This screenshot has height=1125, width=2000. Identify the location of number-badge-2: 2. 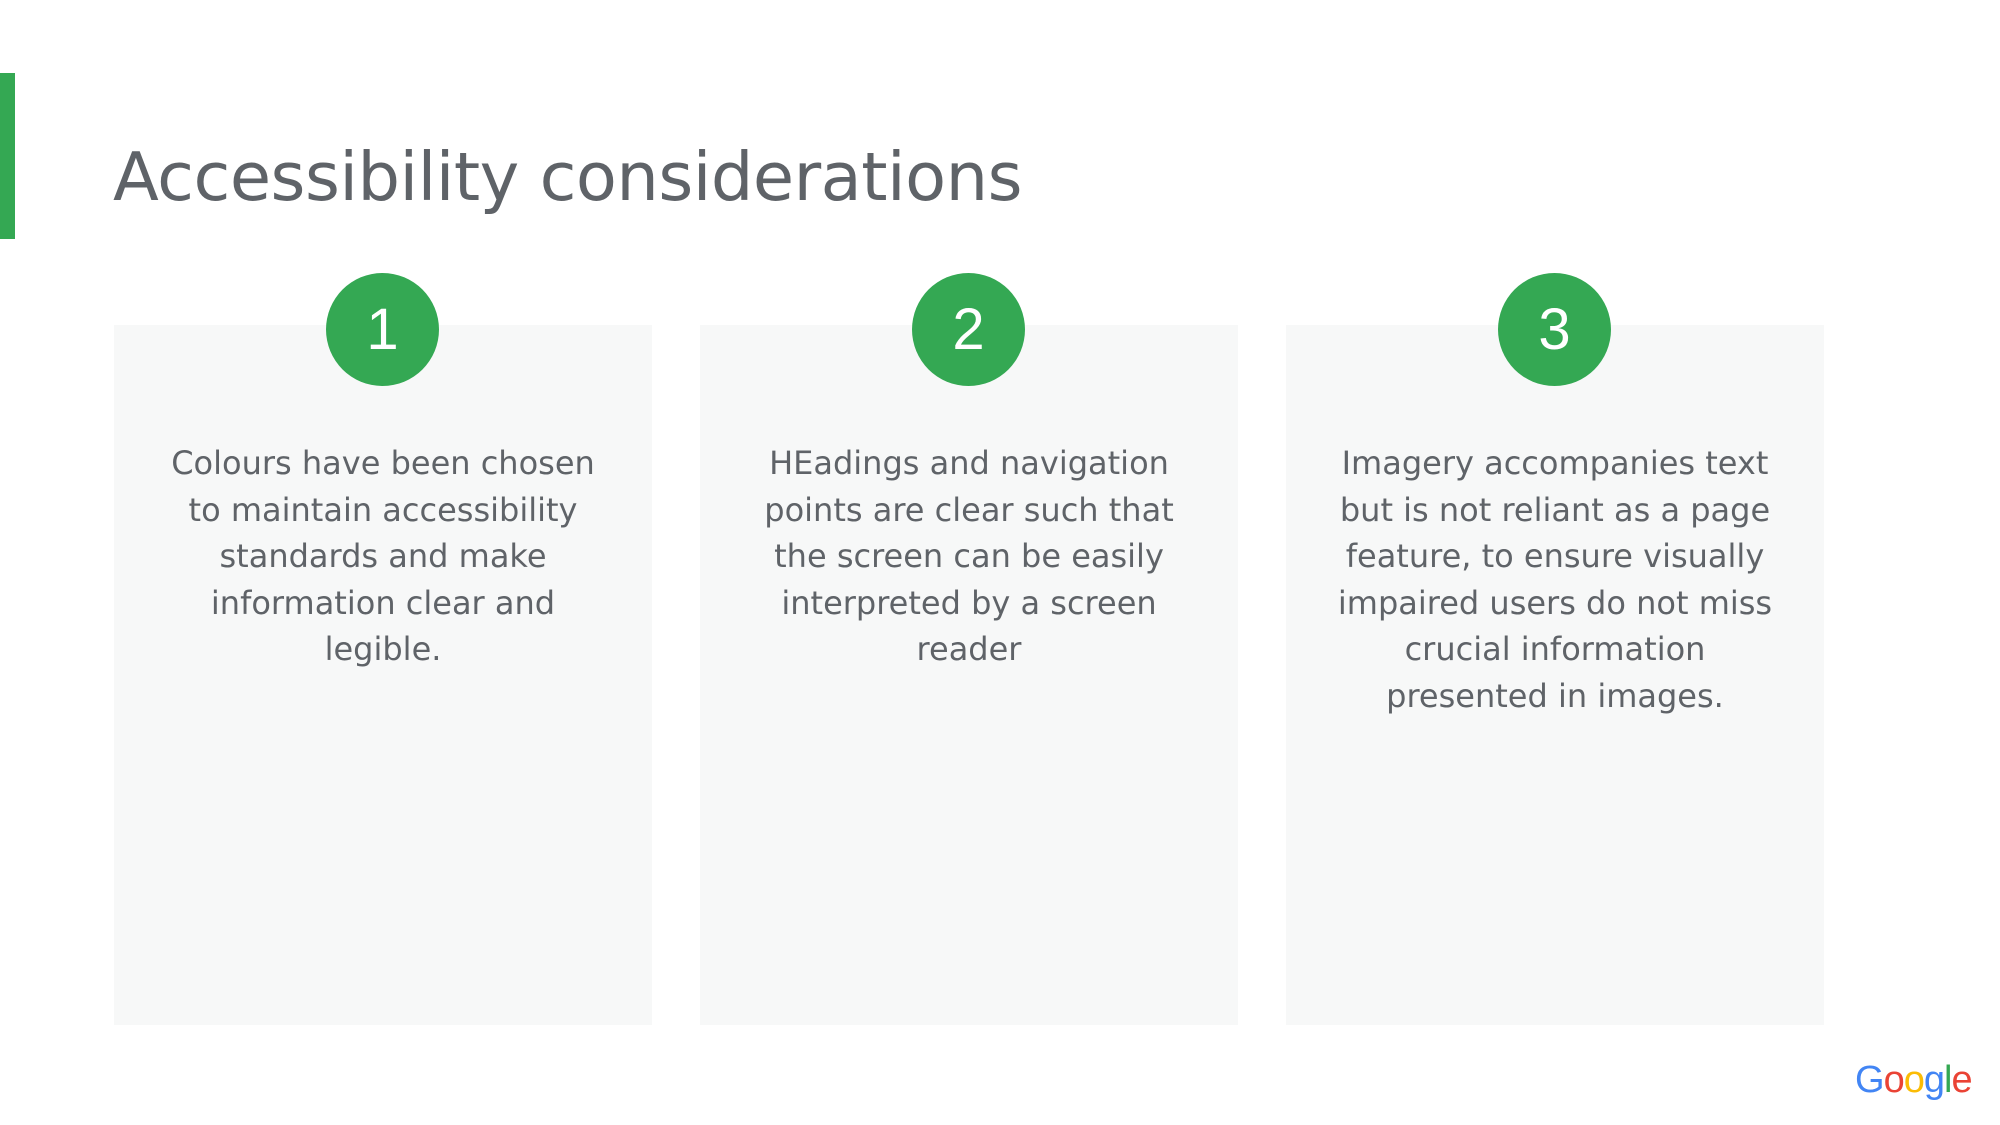
(968, 329).